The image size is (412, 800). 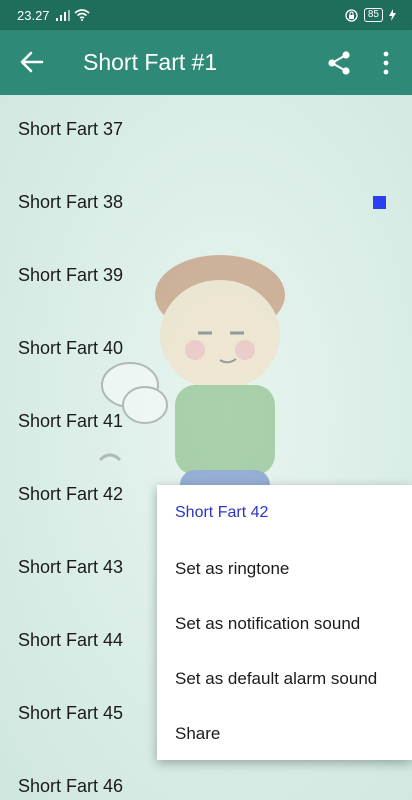 I want to click on list-item-label: Short Fart 37, so click(x=71, y=129).